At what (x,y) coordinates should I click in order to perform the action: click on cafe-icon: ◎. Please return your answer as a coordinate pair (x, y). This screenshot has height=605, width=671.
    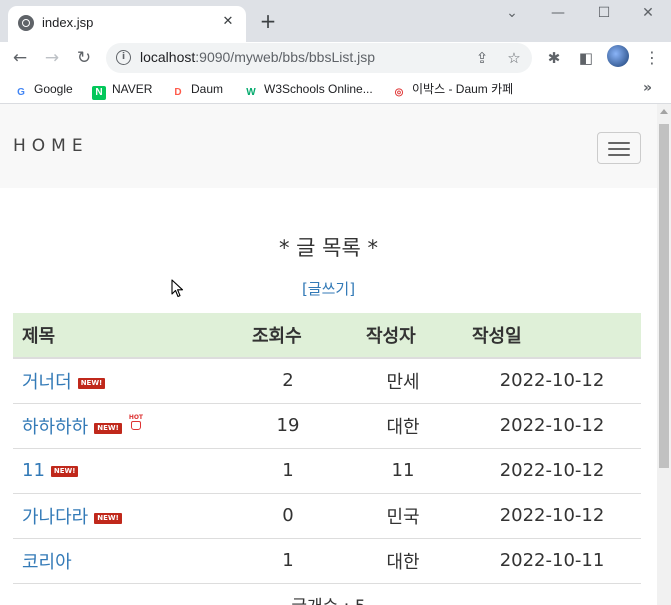
    Looking at the image, I should click on (399, 92).